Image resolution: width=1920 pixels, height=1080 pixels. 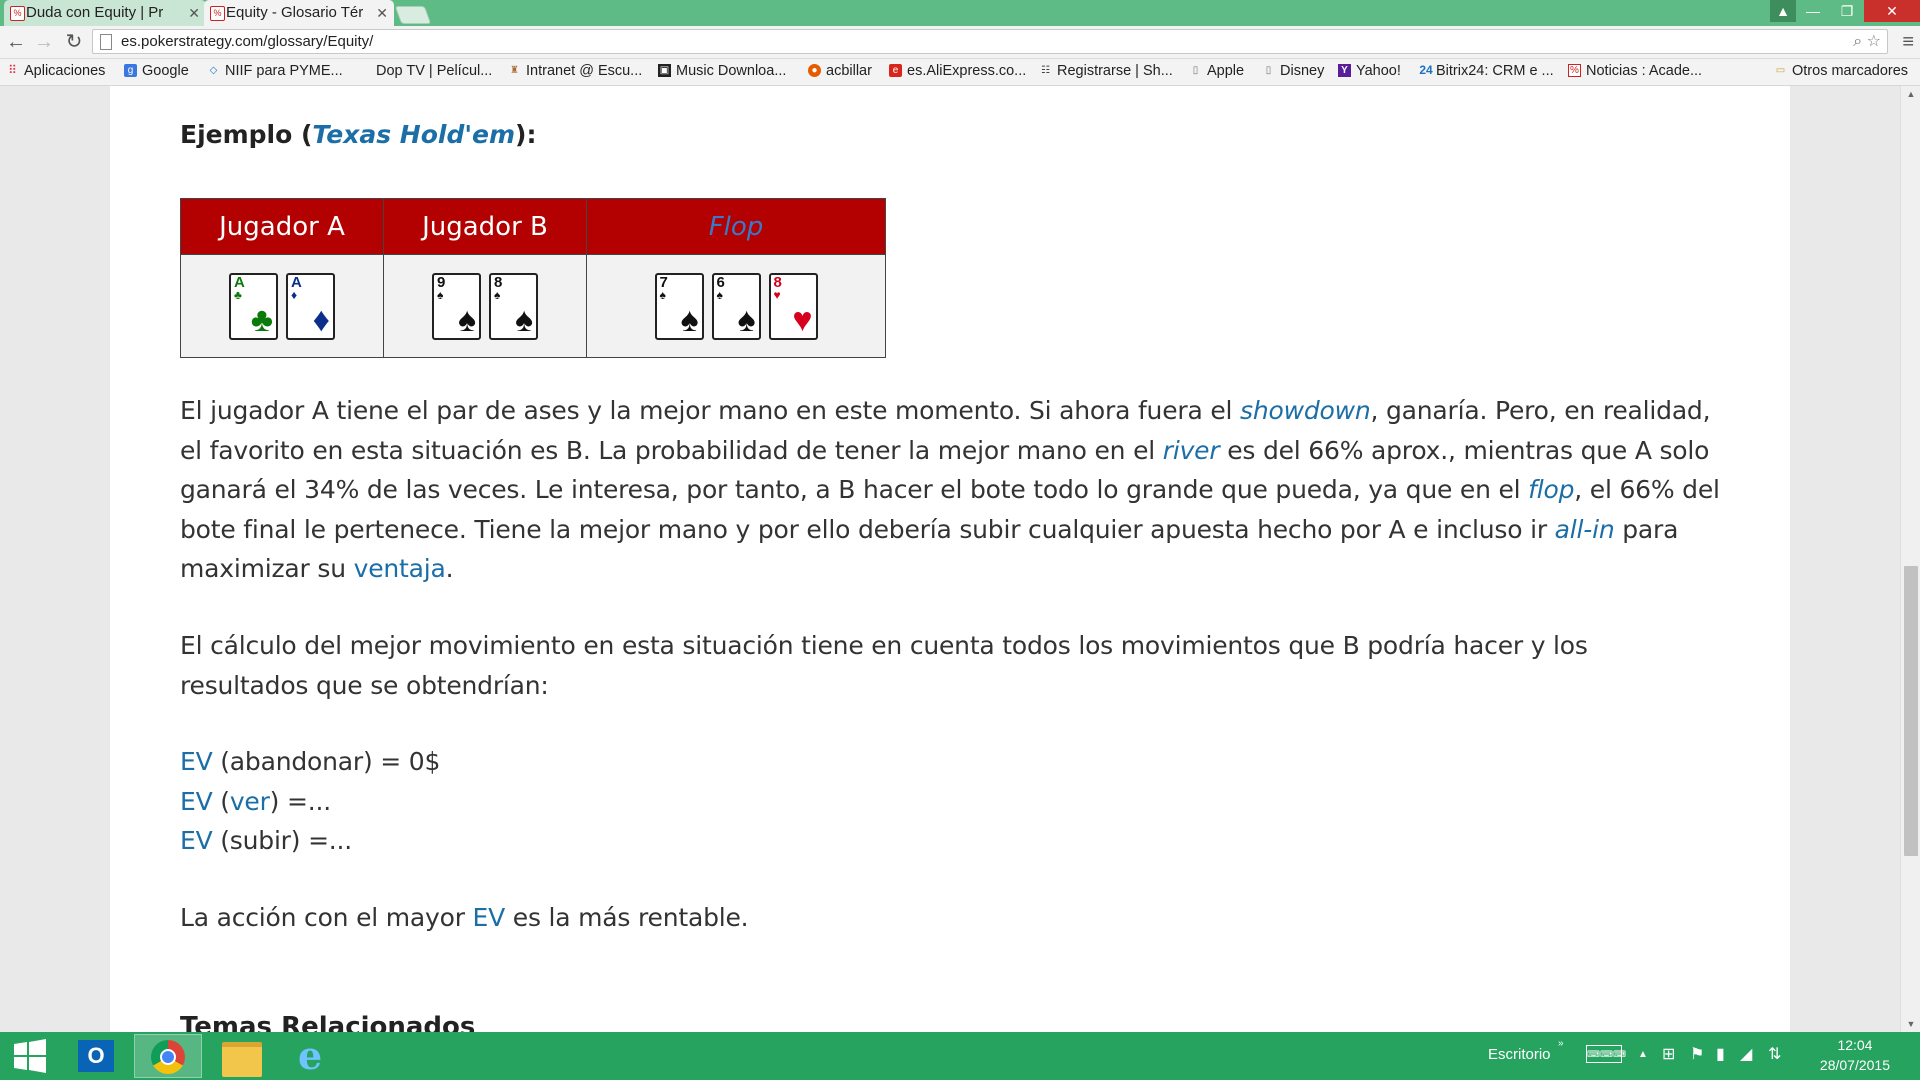 I want to click on desktop-toolbar-label: Escritorio, so click(x=1519, y=1054).